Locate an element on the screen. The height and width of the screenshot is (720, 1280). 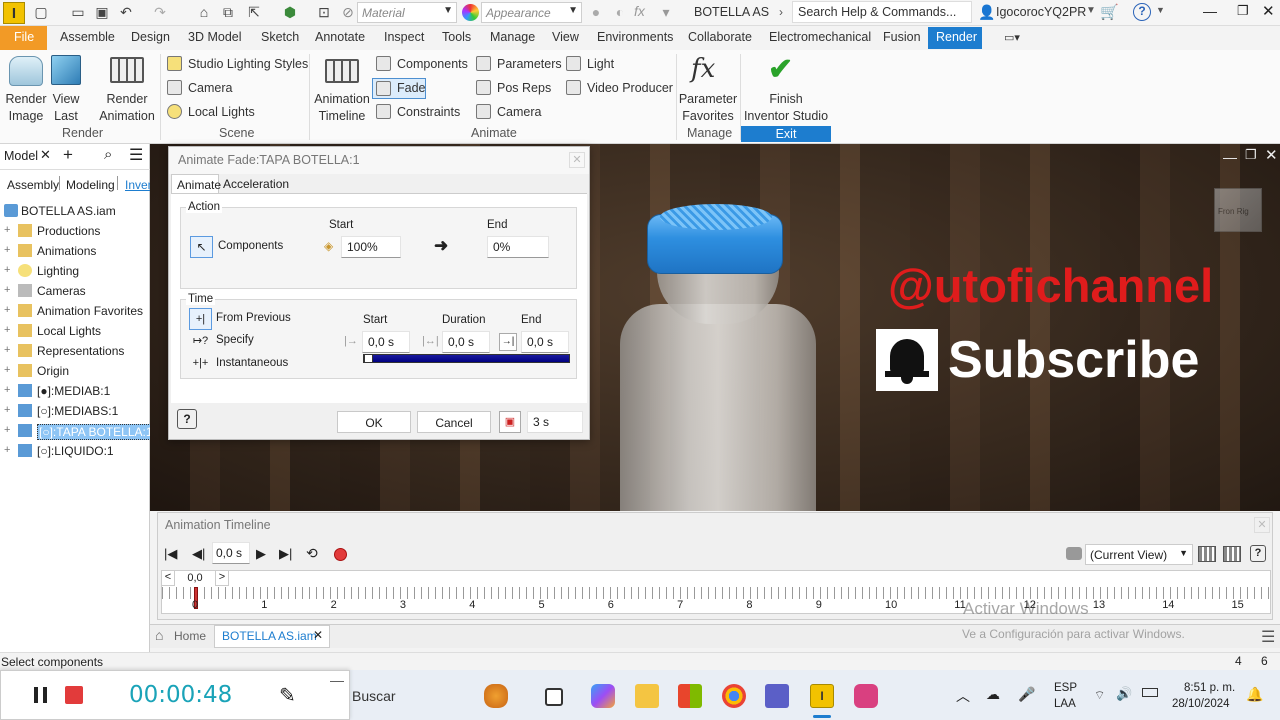
tab-animate: Animate is located at coordinates (196, 184).